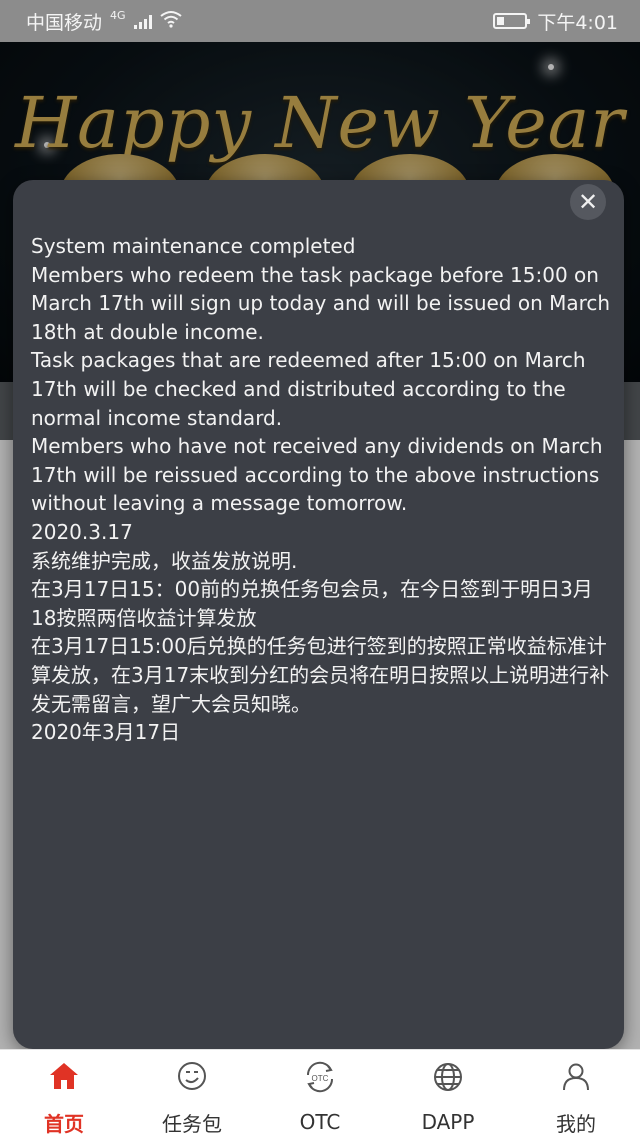  I want to click on close-button: ✕, so click(588, 202).